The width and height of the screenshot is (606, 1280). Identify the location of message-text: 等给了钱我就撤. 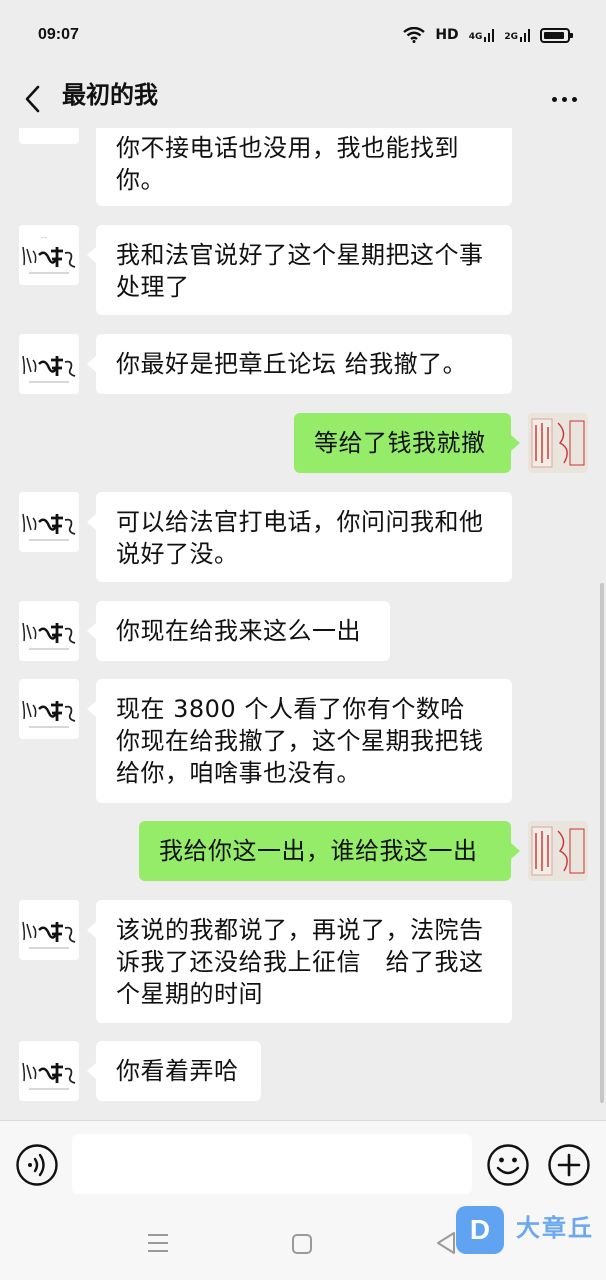
(400, 443).